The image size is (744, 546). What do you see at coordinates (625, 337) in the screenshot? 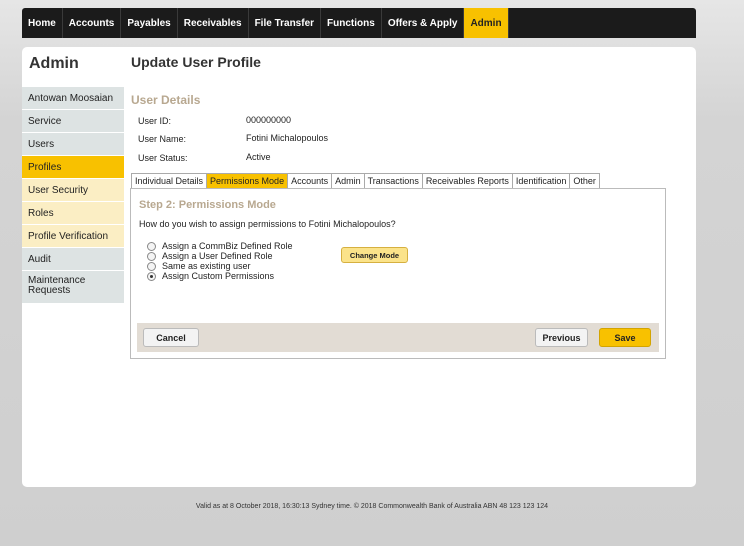
I see `save-button: Save` at bounding box center [625, 337].